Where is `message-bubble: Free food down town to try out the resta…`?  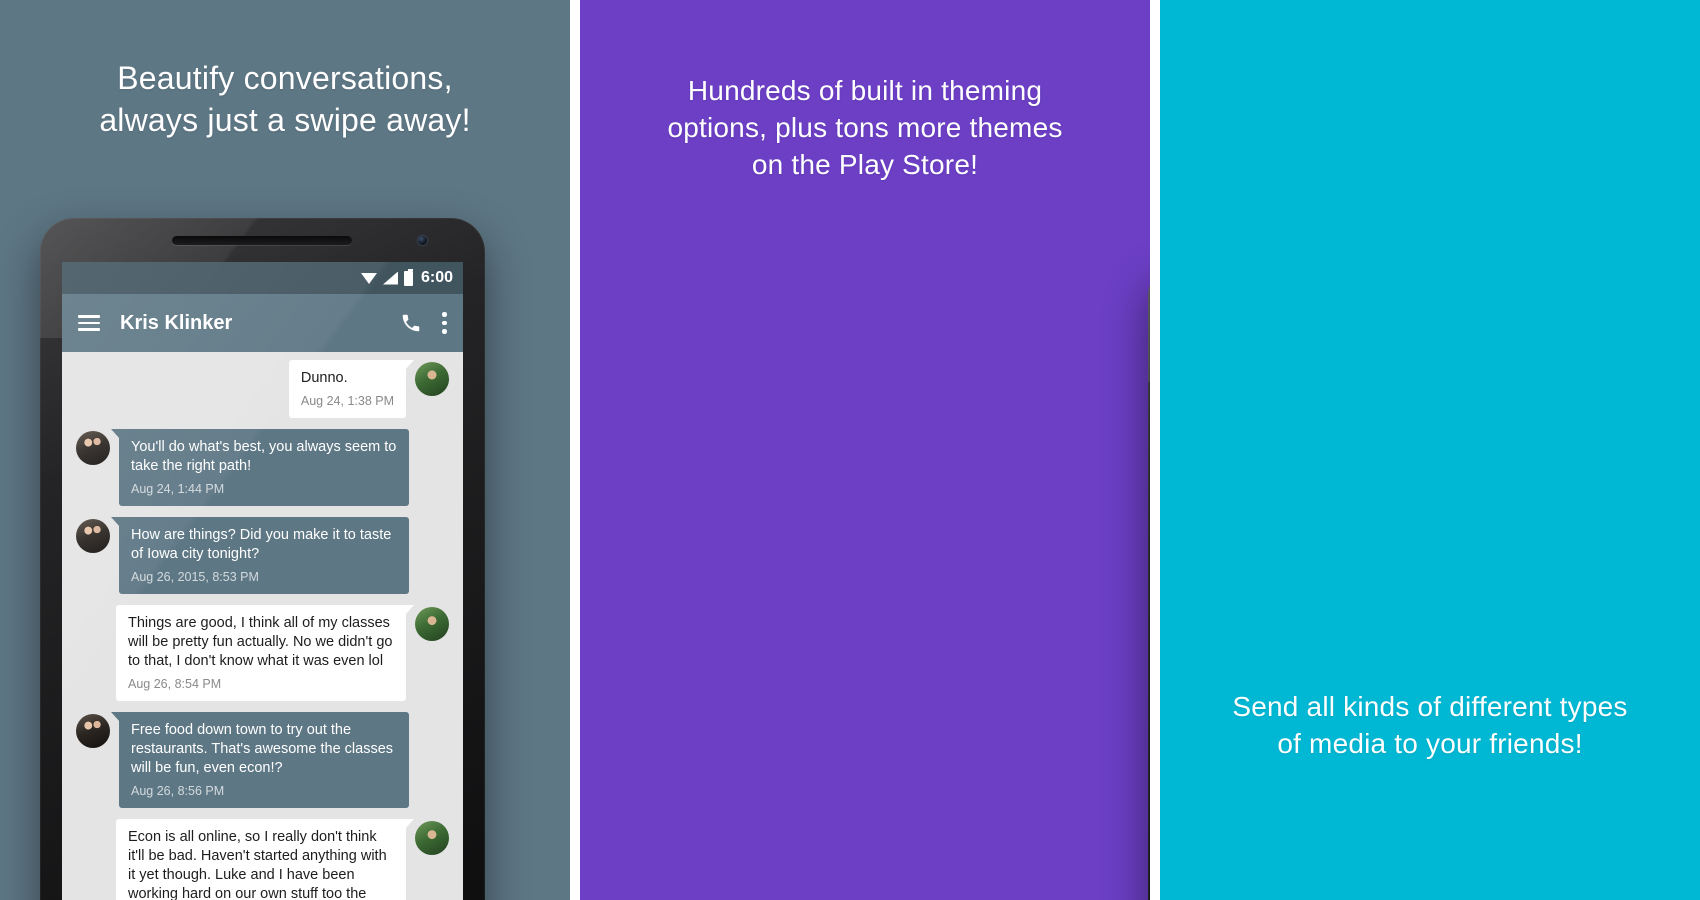 message-bubble: Free food down town to try out the resta… is located at coordinates (260, 760).